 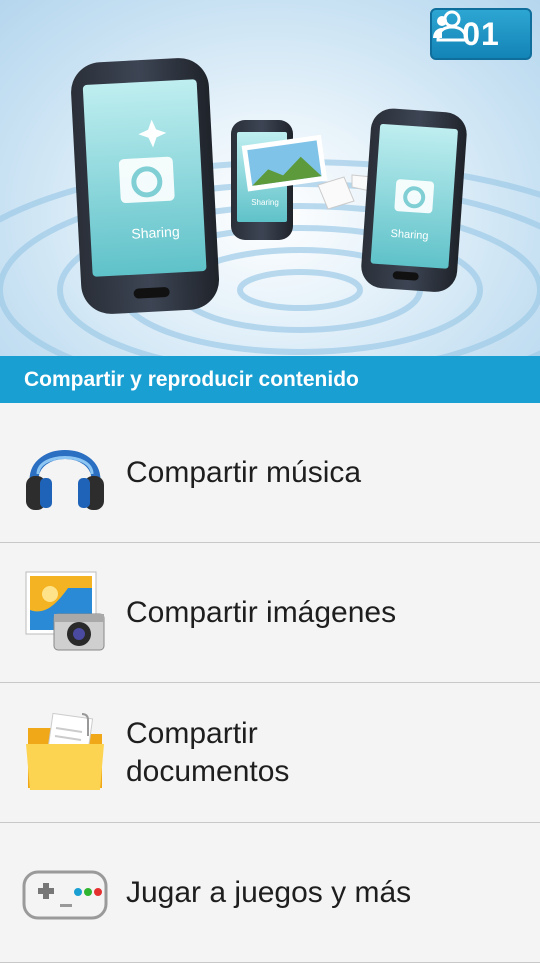 What do you see at coordinates (261, 612) in the screenshot?
I see `share-images-label: Compartir imágenes` at bounding box center [261, 612].